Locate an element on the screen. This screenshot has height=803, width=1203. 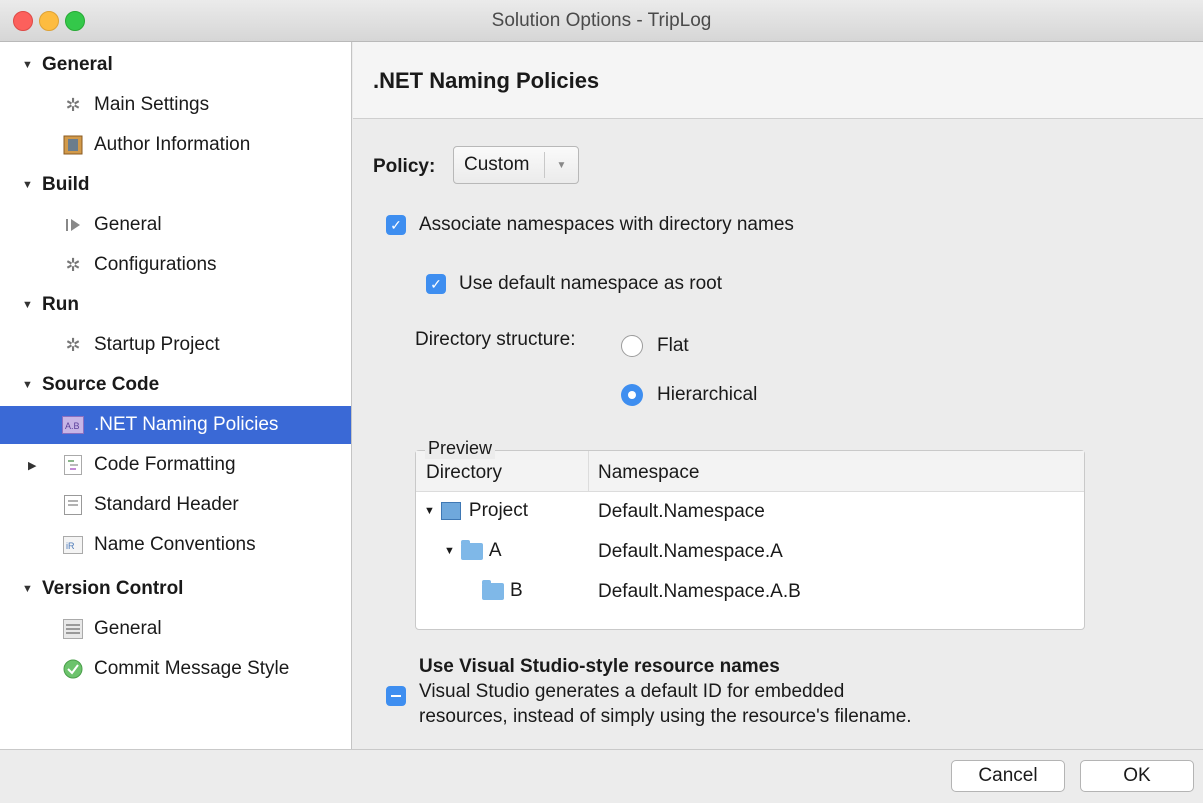
column-header-namespace: Namespace is located at coordinates (648, 473).